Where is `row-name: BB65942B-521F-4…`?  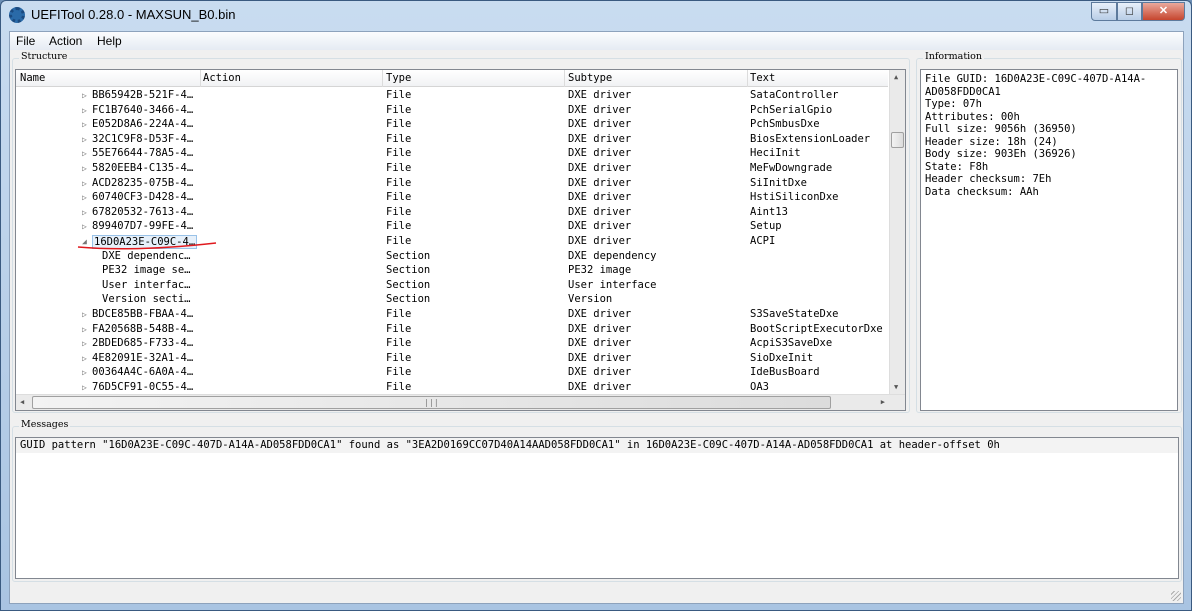
row-name: BB65942B-521F-4… is located at coordinates (143, 95).